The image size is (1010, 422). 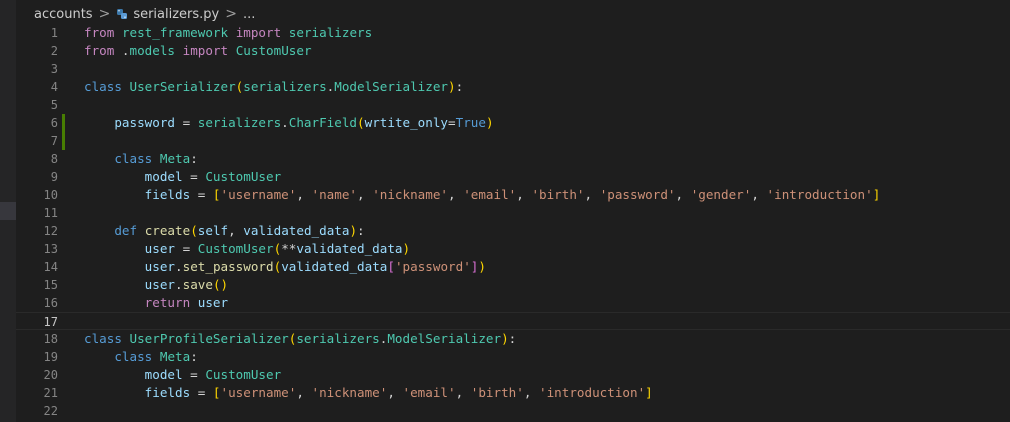 What do you see at coordinates (721, 194) in the screenshot?
I see `code-token: 'gender'` at bounding box center [721, 194].